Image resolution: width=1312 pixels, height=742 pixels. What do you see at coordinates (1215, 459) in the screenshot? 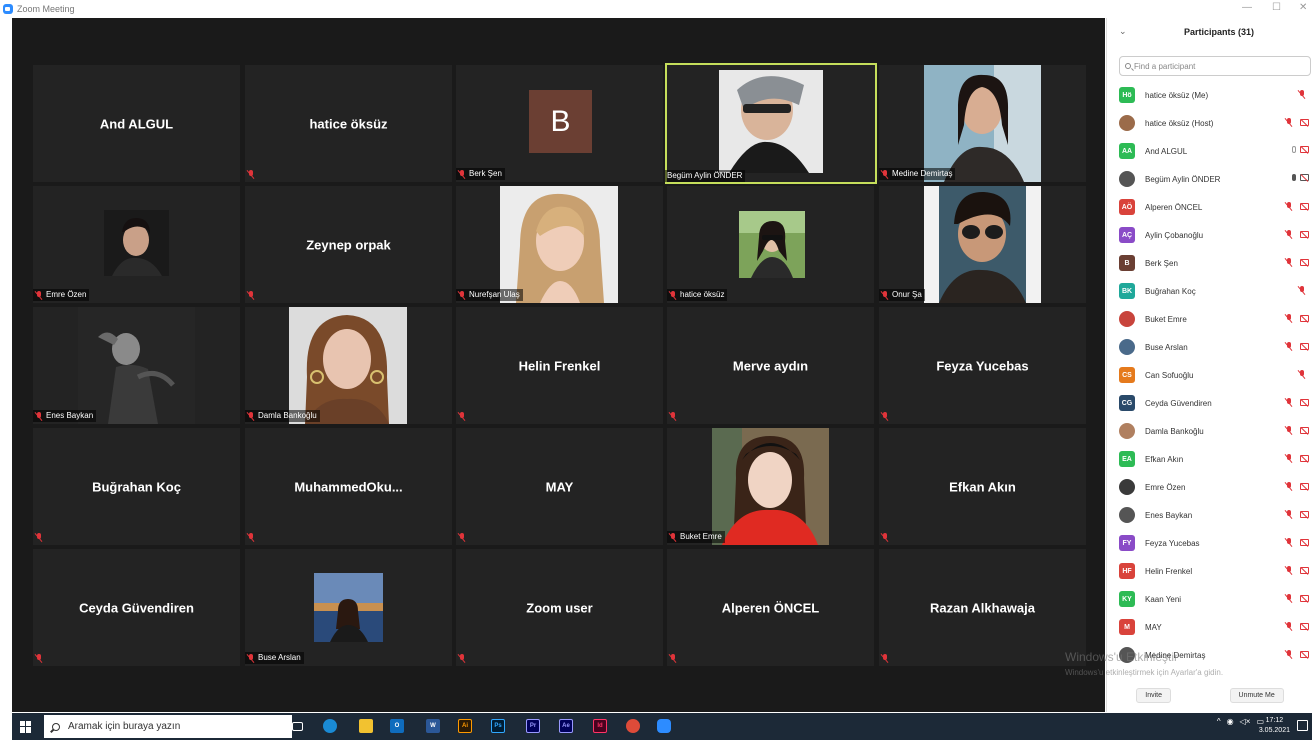
I see `participant-row: EA Efkan Akın` at bounding box center [1215, 459].